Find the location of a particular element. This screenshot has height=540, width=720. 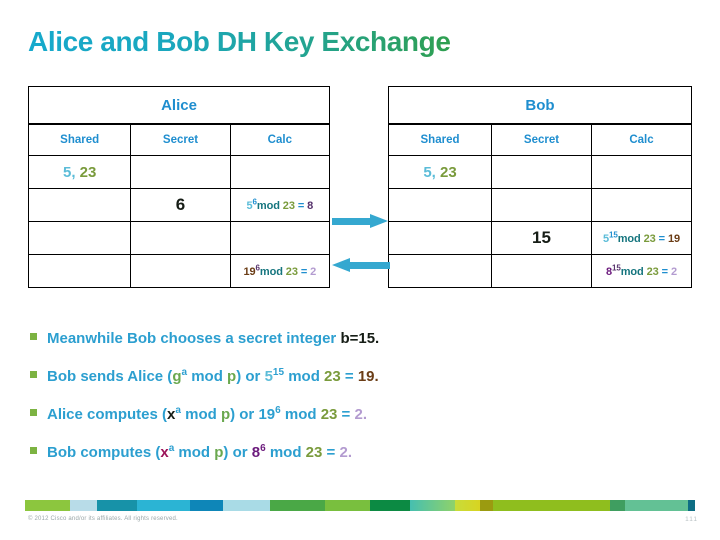

list-item-segment: b=15 is located at coordinates (358, 338).